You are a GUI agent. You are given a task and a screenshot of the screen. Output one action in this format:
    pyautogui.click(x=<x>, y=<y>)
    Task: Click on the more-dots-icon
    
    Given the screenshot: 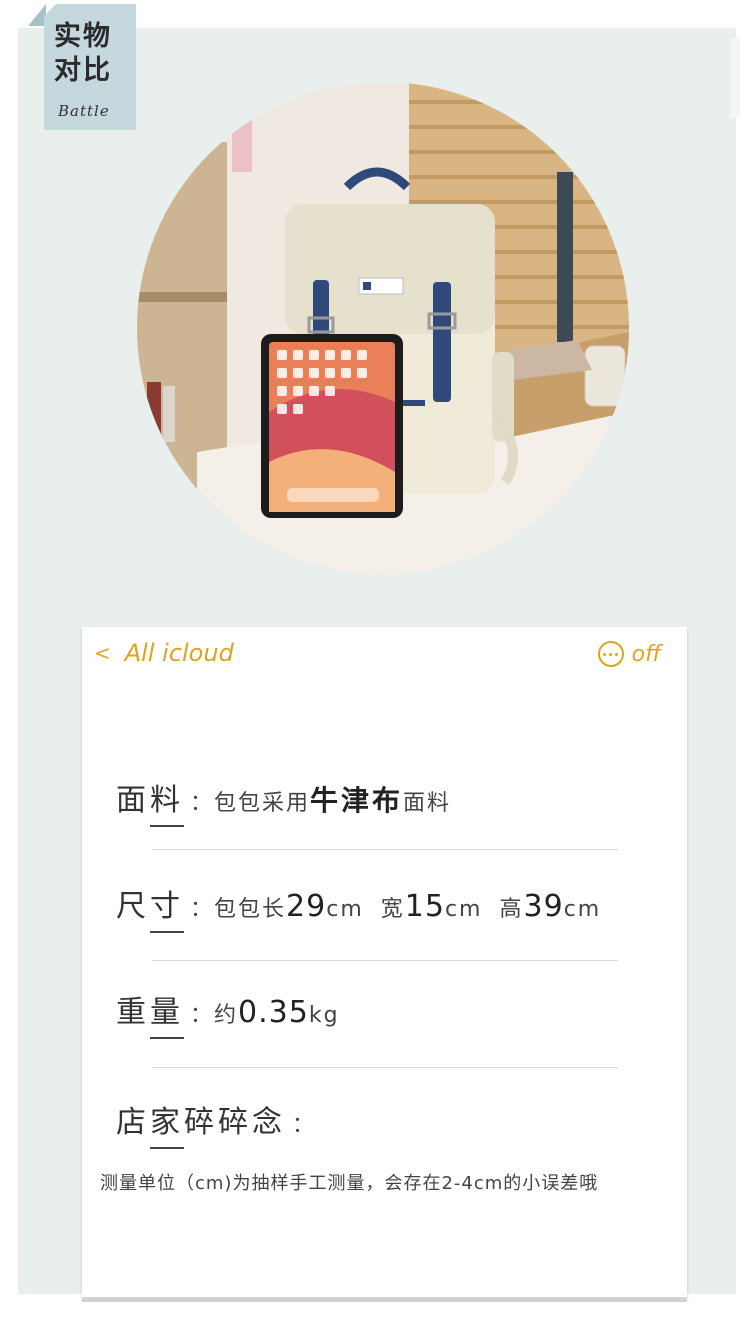 What is the action you would take?
    pyautogui.click(x=610, y=654)
    